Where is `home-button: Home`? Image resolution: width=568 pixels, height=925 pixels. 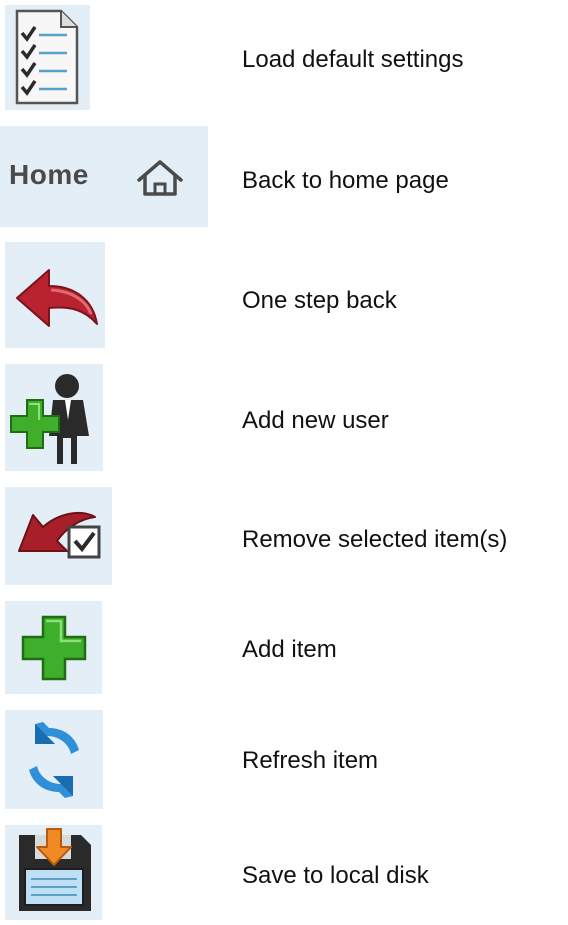
home-button: Home is located at coordinates (104, 176).